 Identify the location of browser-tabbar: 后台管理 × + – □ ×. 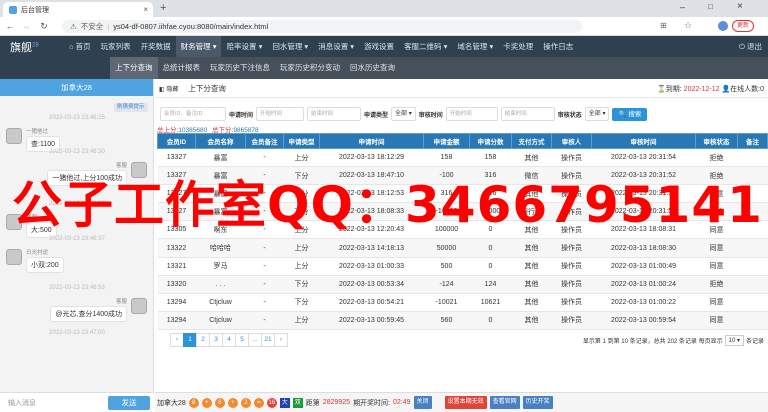
(384, 8).